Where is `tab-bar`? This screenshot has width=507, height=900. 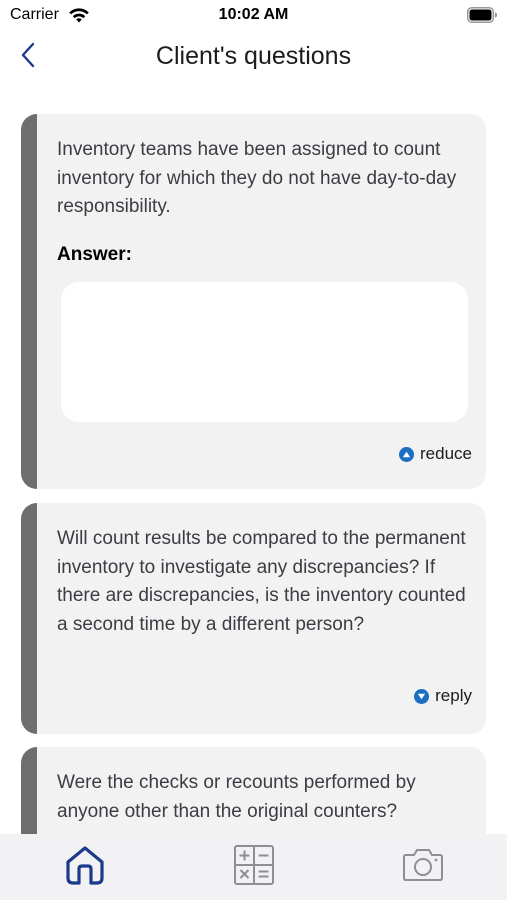
tab-bar is located at coordinates (253, 867).